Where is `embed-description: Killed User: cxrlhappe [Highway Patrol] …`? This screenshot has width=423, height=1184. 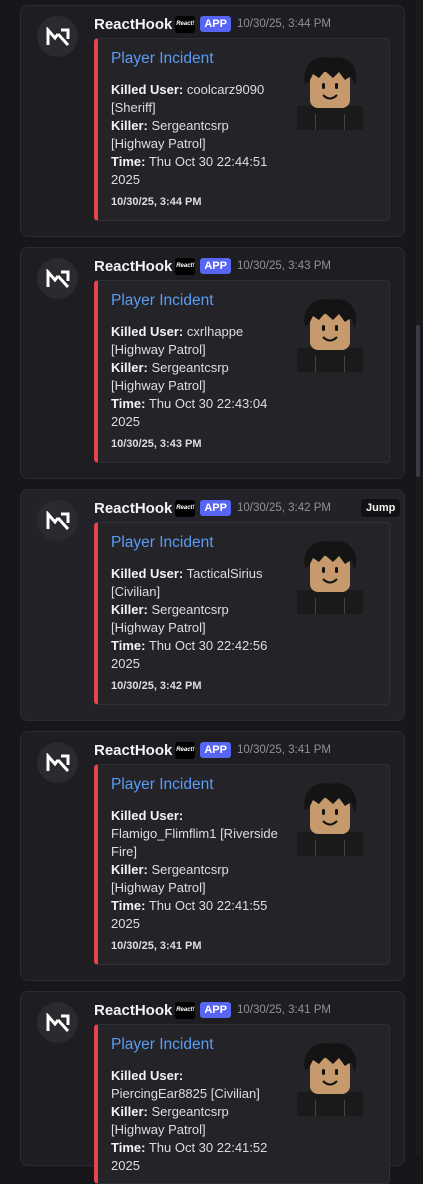 embed-description: Killed User: cxrlhappe [Highway Patrol] … is located at coordinates (196, 377).